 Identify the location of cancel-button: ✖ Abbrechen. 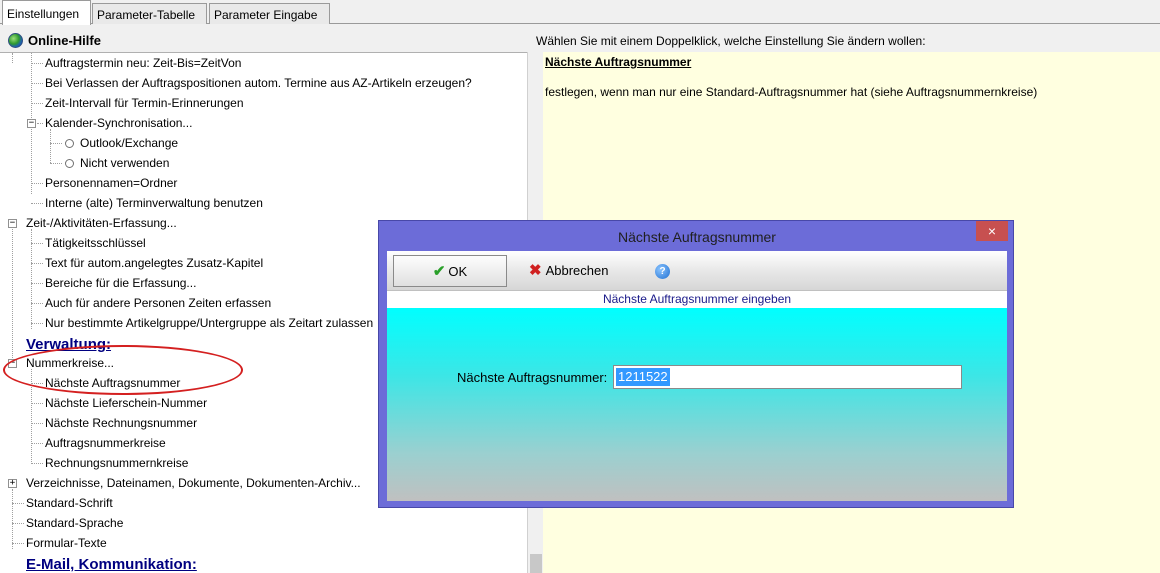
(574, 271).